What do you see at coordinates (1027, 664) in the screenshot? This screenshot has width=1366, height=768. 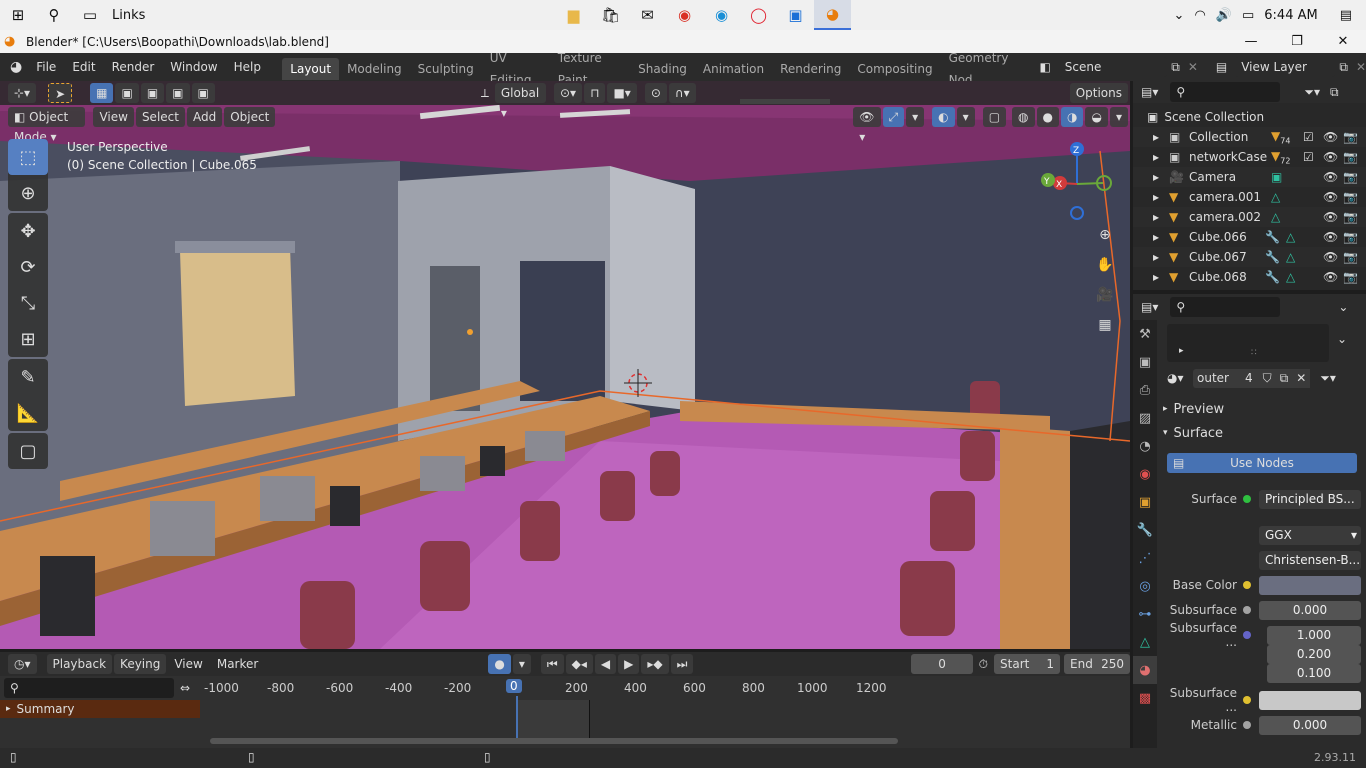 I see `start-frame-field: Start 1` at bounding box center [1027, 664].